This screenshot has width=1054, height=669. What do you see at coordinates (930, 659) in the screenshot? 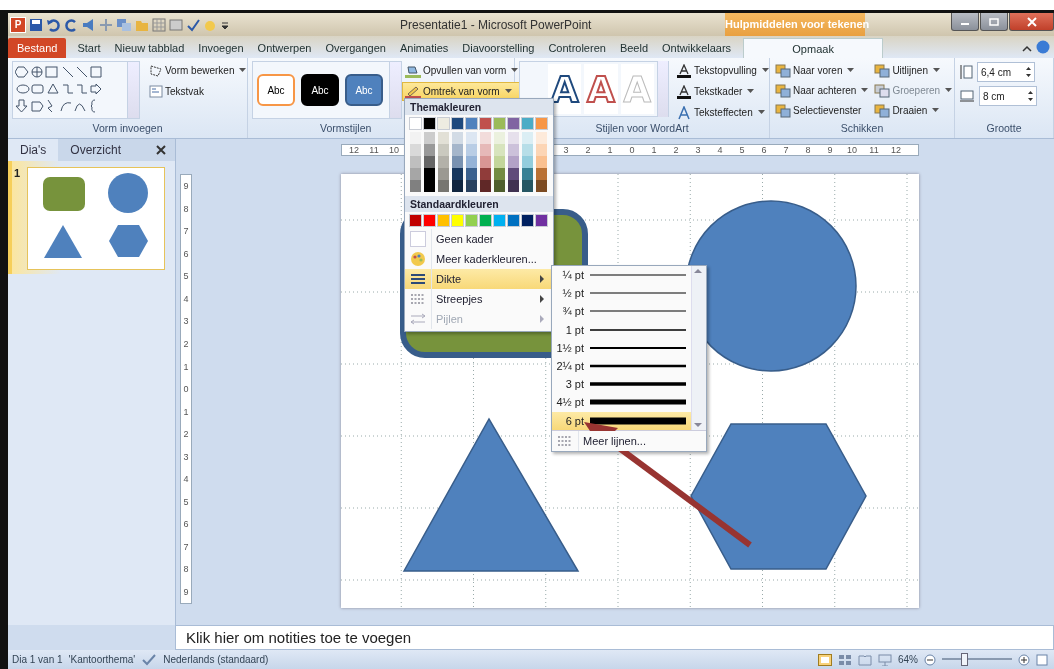
I see `zoom-out-icon` at bounding box center [930, 659].